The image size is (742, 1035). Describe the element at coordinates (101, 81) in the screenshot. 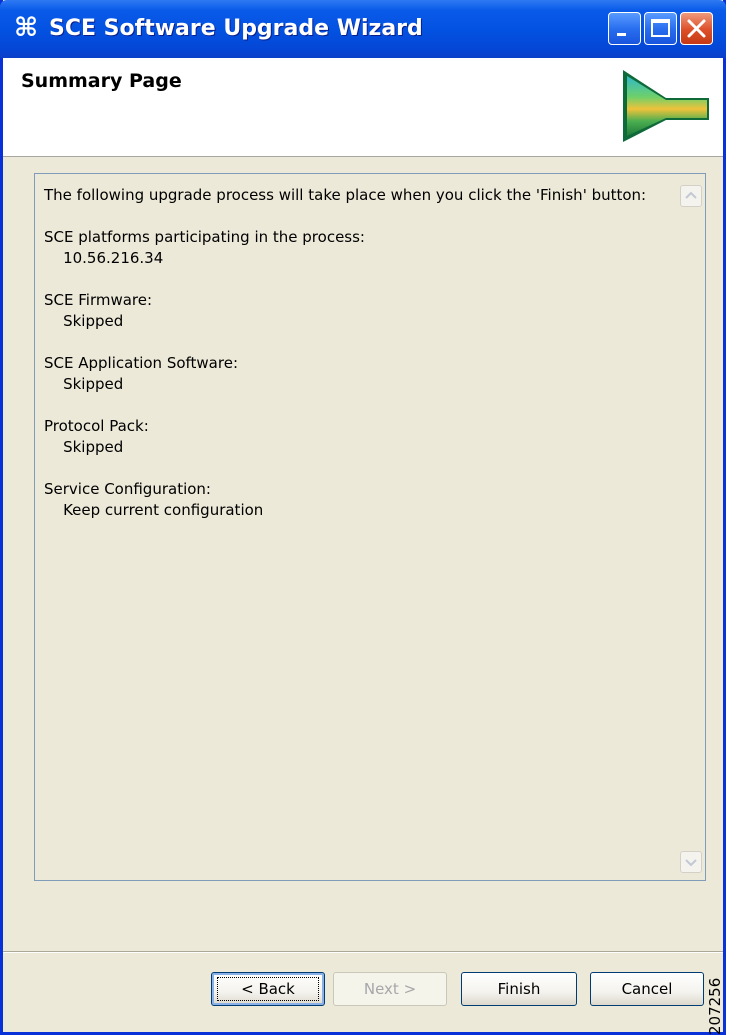

I see `page-title: Summary Page` at that location.